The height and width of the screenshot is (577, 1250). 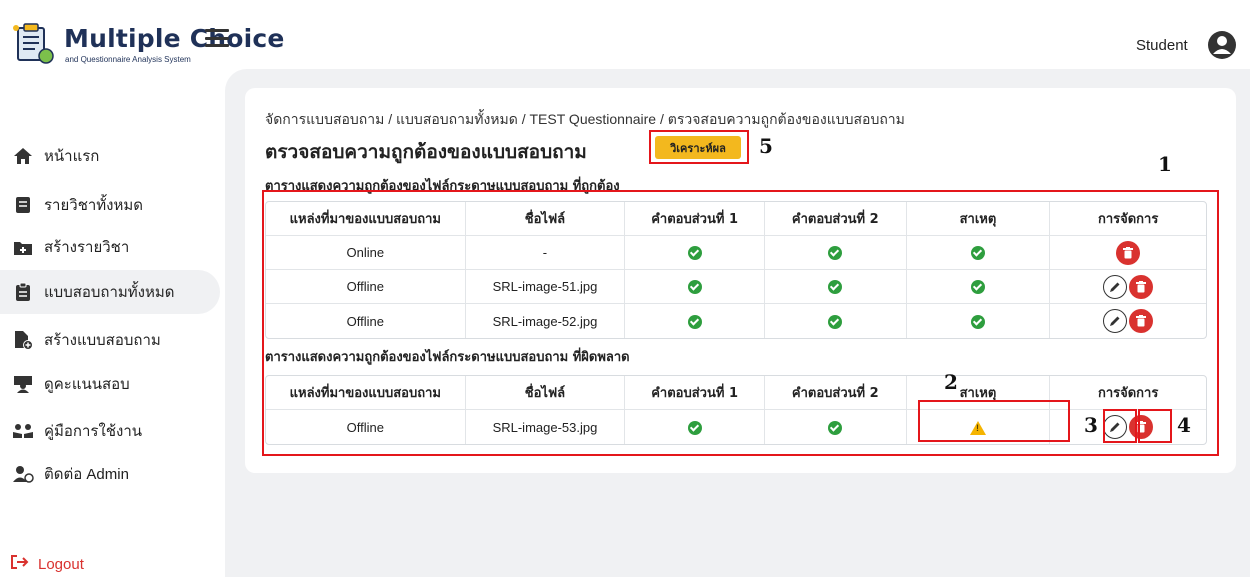 What do you see at coordinates (23, 205) in the screenshot?
I see `book-icon` at bounding box center [23, 205].